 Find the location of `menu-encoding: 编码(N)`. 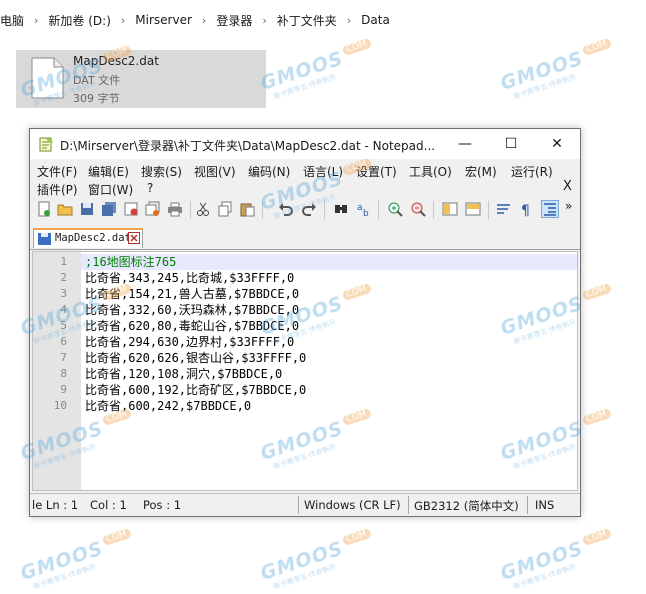

menu-encoding: 编码(N) is located at coordinates (269, 171).